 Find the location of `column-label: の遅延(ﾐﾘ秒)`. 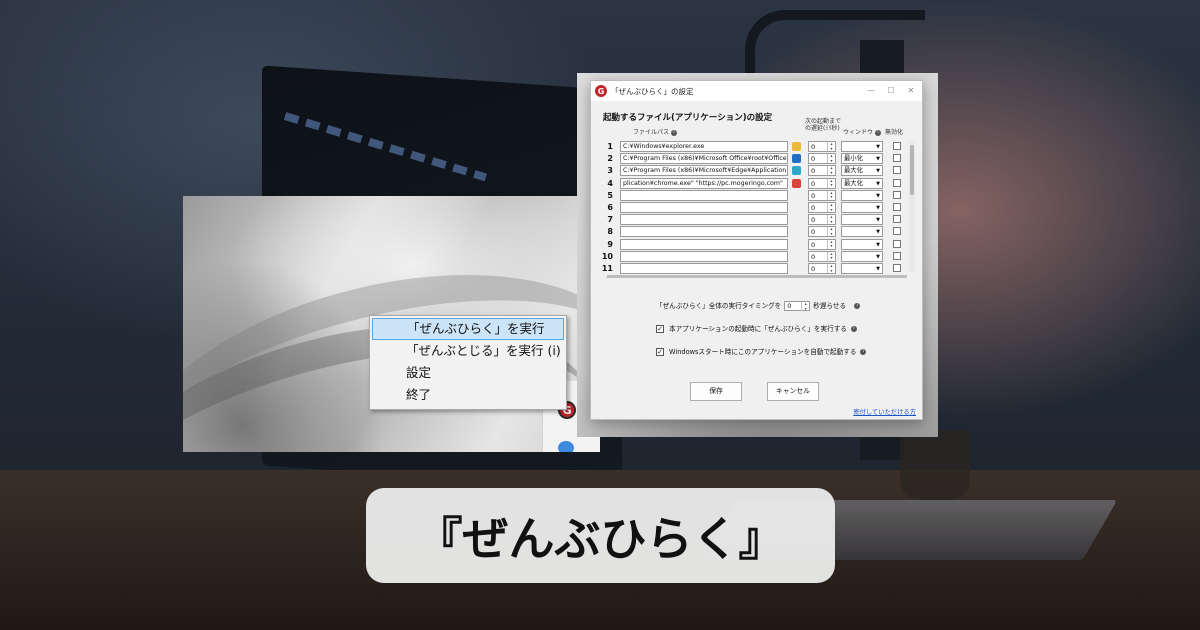

column-label: の遅延(ﾐﾘ秒) is located at coordinates (822, 128).